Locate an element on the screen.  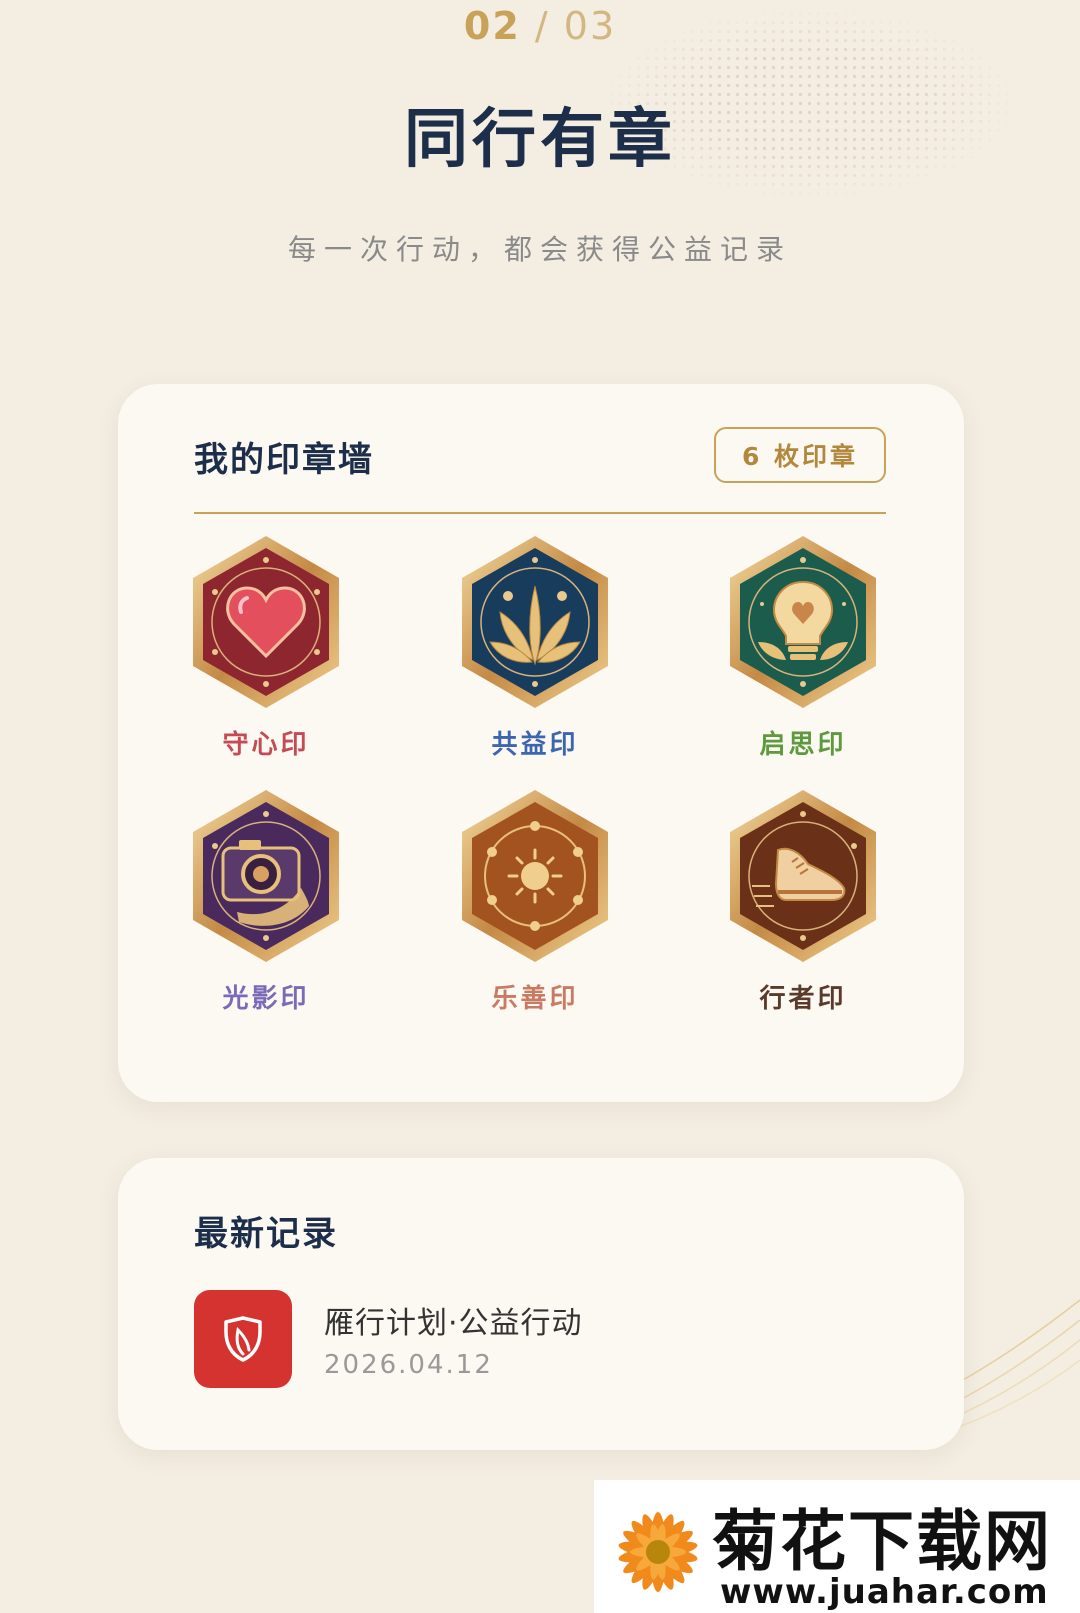
stamp-qisi: 启思印 is located at coordinates (803, 649).